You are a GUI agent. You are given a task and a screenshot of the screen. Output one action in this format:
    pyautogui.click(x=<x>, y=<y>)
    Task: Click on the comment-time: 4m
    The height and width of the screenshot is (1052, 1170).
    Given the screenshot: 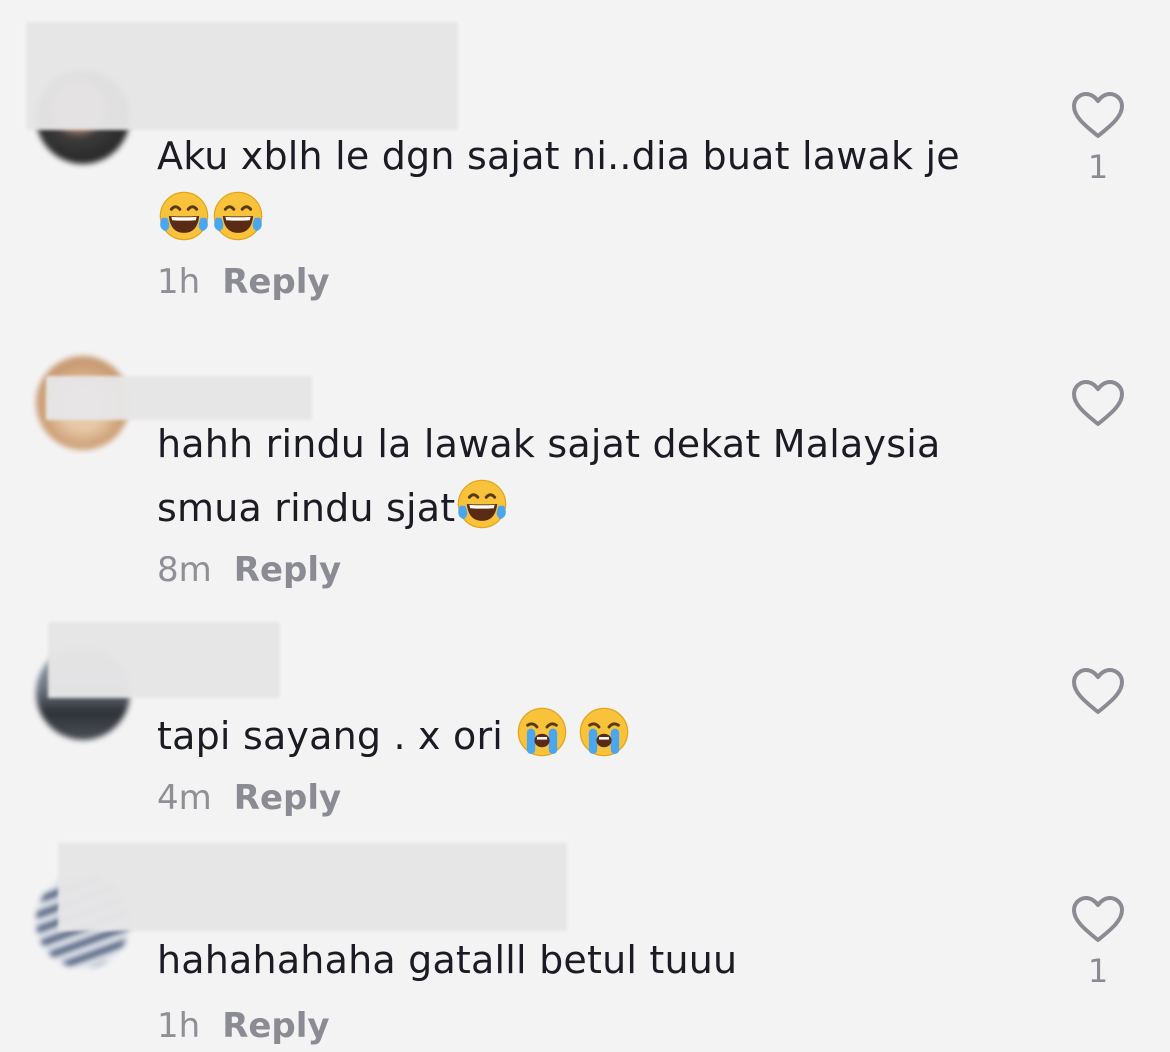 What is the action you would take?
    pyautogui.click(x=184, y=798)
    